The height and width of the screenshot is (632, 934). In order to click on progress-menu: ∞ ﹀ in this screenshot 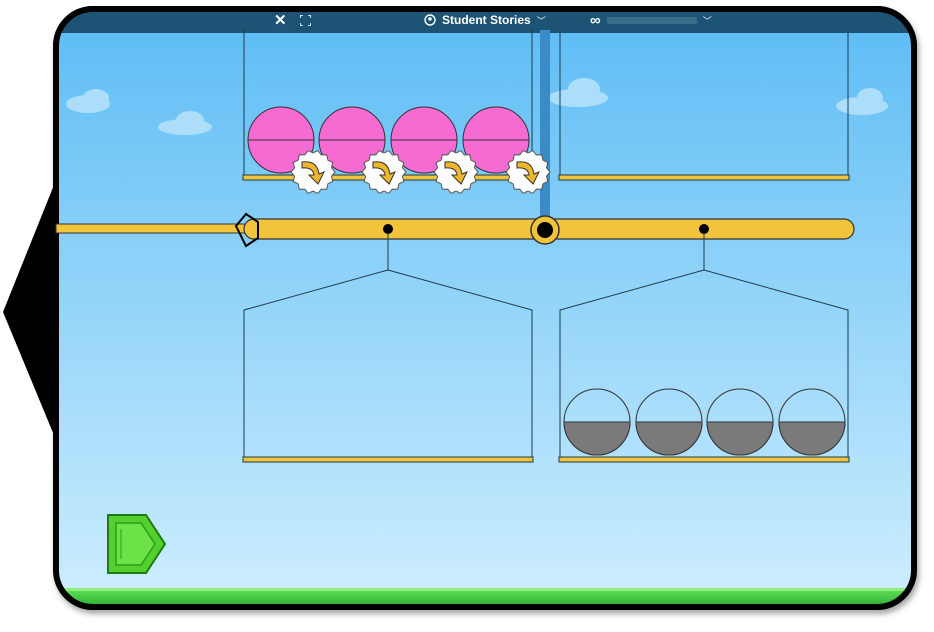, I will do `click(651, 20)`.